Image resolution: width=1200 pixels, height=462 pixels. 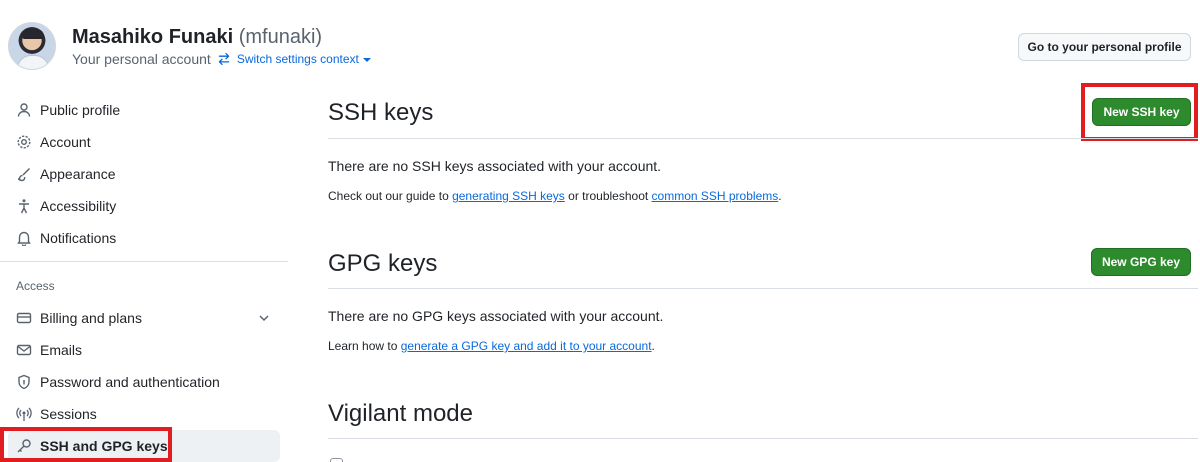 What do you see at coordinates (280, 37) in the screenshot?
I see `login-name: (mfunaki)` at bounding box center [280, 37].